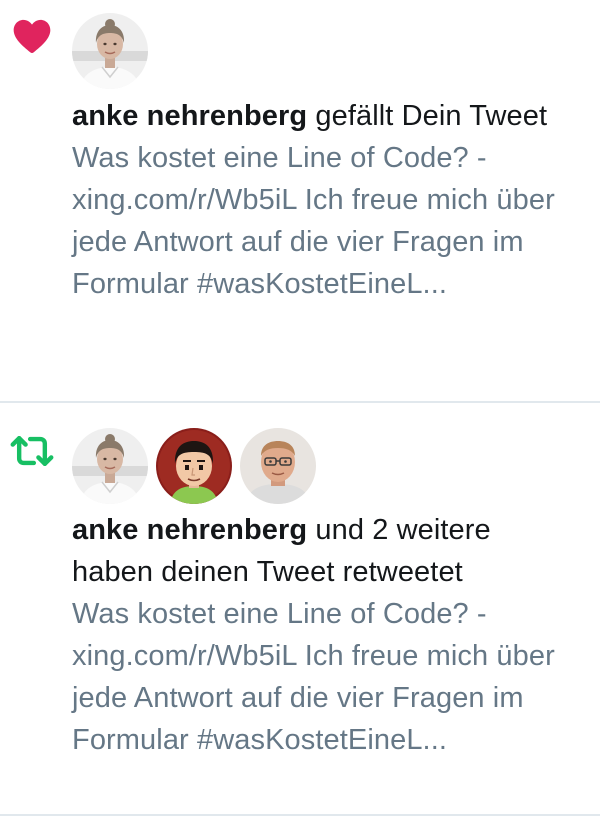 This screenshot has height=832, width=600. I want to click on retweet-icon, so click(32, 451).